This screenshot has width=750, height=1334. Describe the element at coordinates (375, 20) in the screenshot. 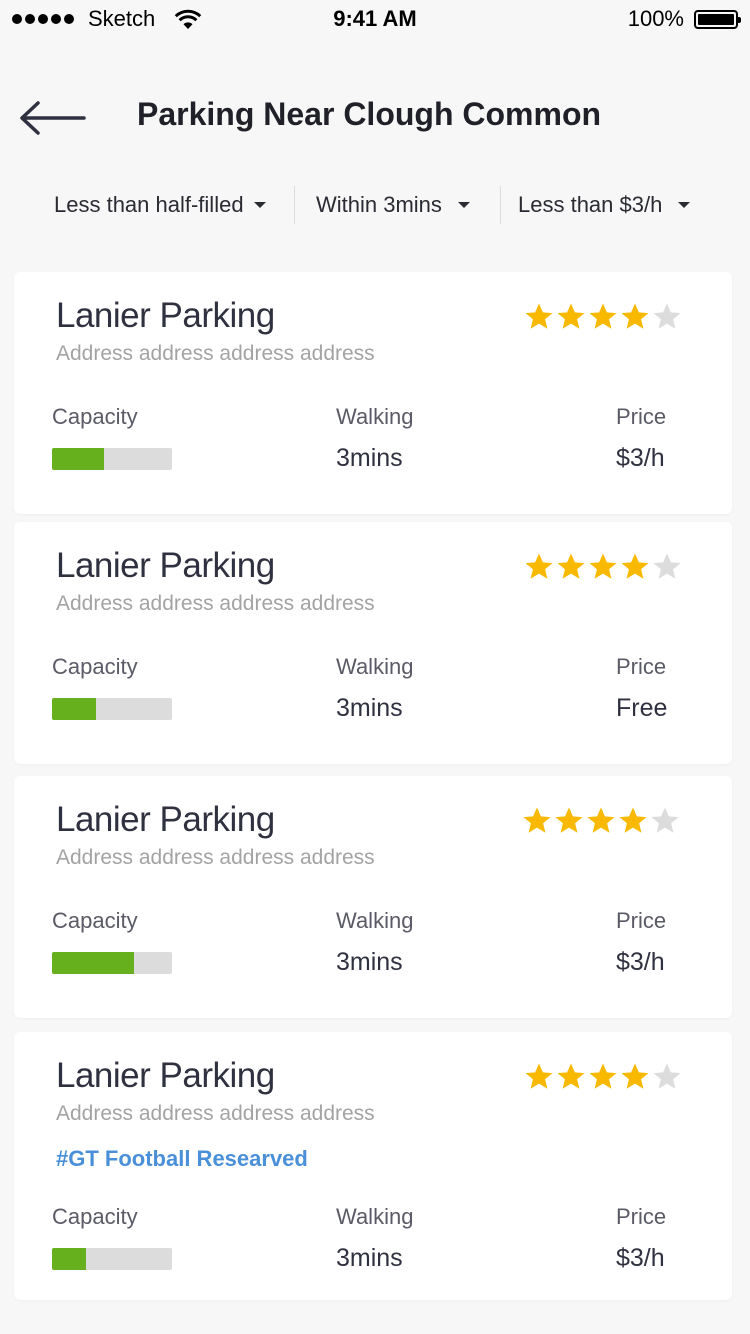

I see `status-bar: Sketch 9:41 AM 100%` at that location.